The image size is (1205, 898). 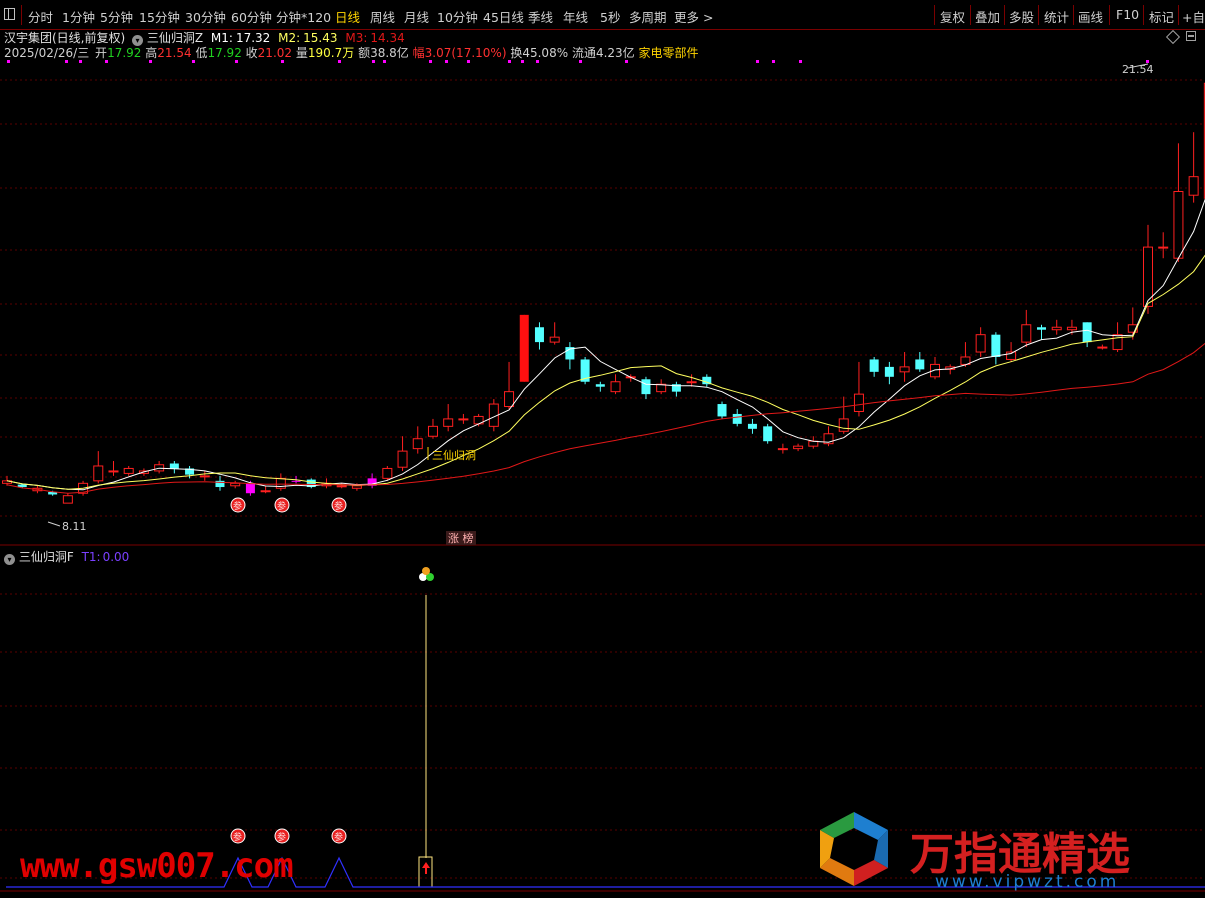 What do you see at coordinates (854, 849) in the screenshot?
I see `brand-logo-icon` at bounding box center [854, 849].